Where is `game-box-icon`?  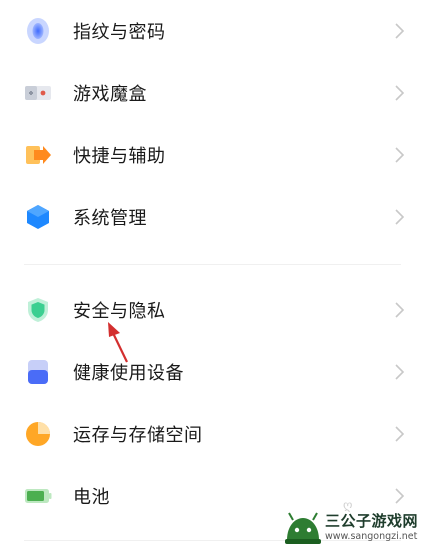 game-box-icon is located at coordinates (38, 93).